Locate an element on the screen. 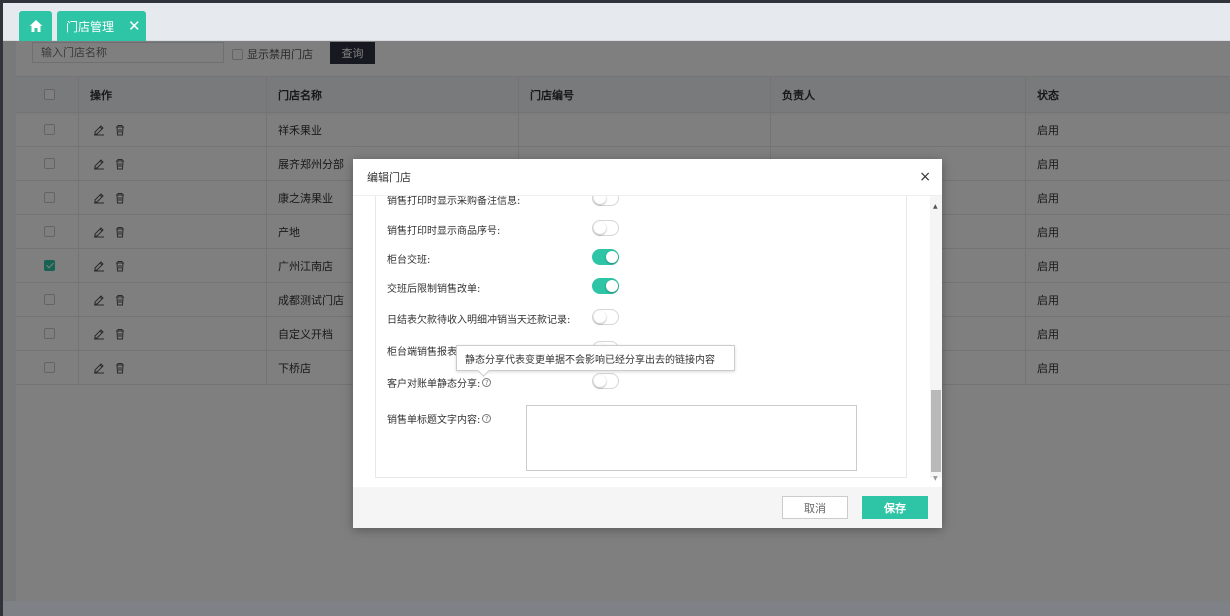 Image resolution: width=1230 pixels, height=616 pixels. dialog-title: 编辑门店 is located at coordinates (389, 177).